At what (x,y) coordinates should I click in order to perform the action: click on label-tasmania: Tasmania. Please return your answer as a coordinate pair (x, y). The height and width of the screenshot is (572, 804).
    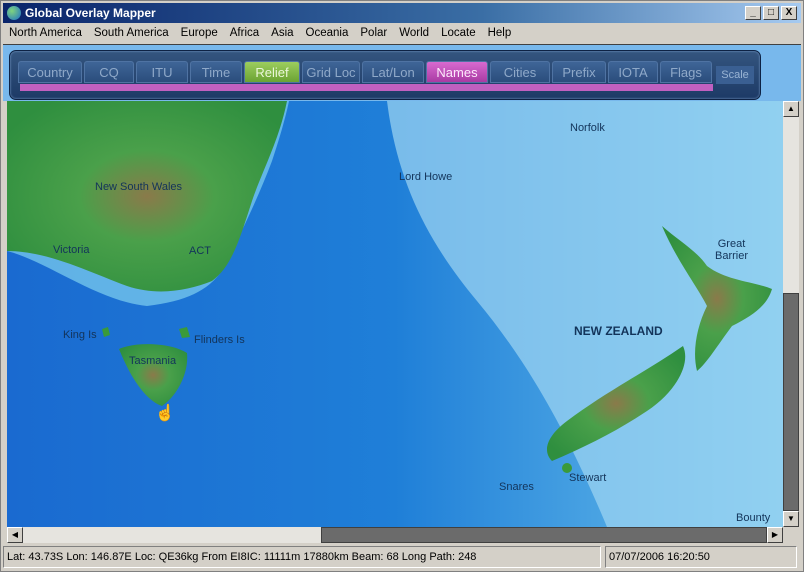
    Looking at the image, I should click on (153, 361).